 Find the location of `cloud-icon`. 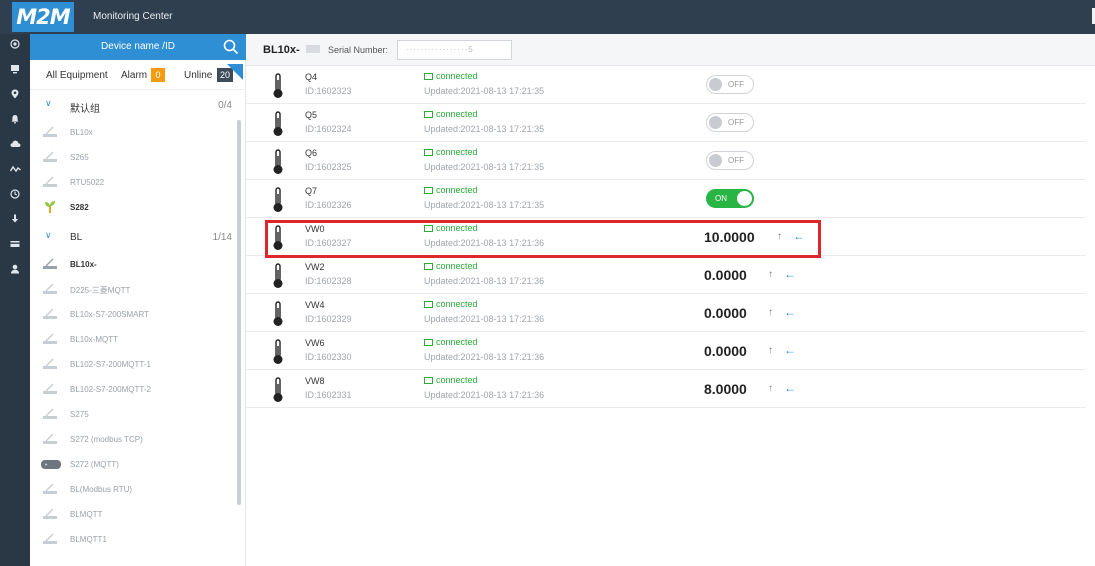

cloud-icon is located at coordinates (15, 147).